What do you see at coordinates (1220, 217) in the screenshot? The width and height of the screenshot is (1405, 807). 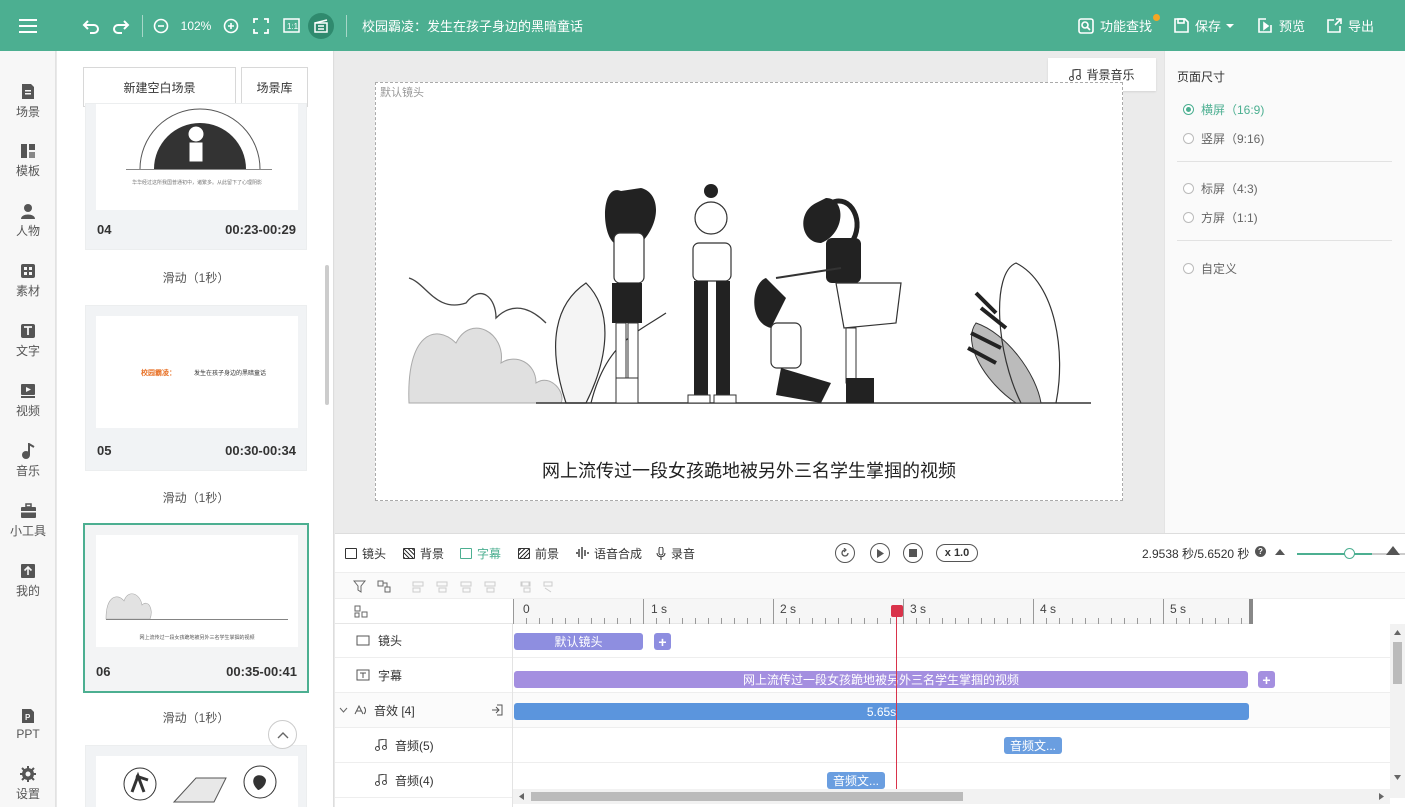 I see `radio-square: 方屏（1:1)` at bounding box center [1220, 217].